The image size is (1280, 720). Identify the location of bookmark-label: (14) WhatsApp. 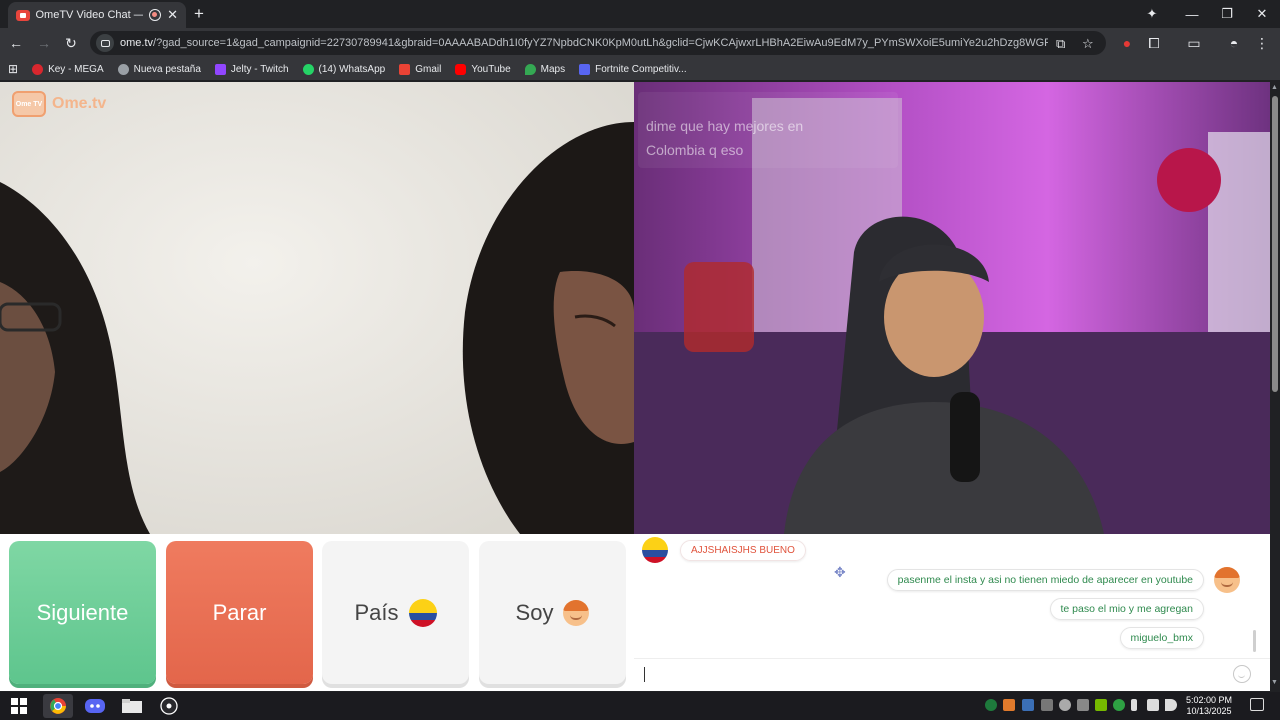
(352, 69).